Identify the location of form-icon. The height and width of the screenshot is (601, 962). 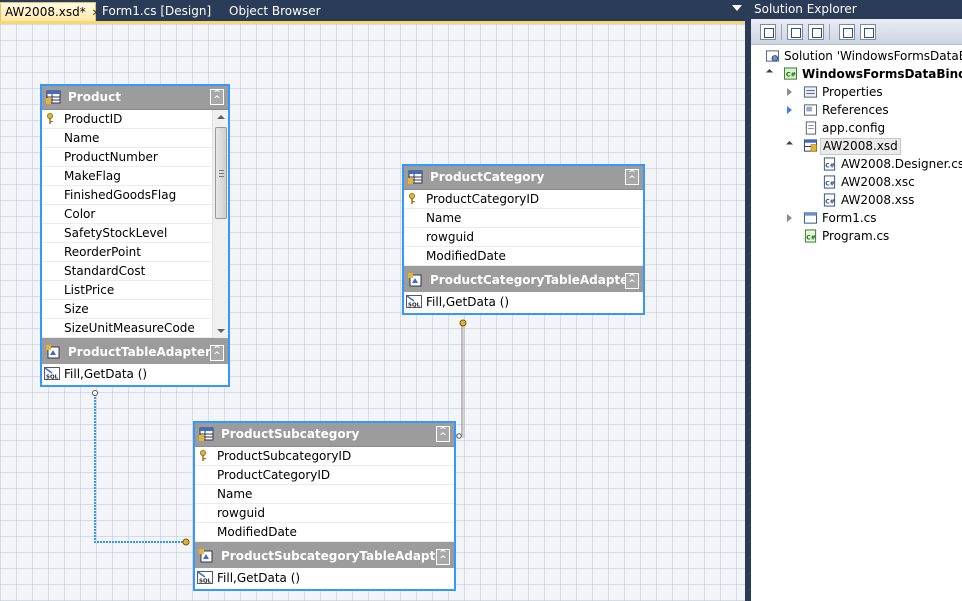
(810, 218).